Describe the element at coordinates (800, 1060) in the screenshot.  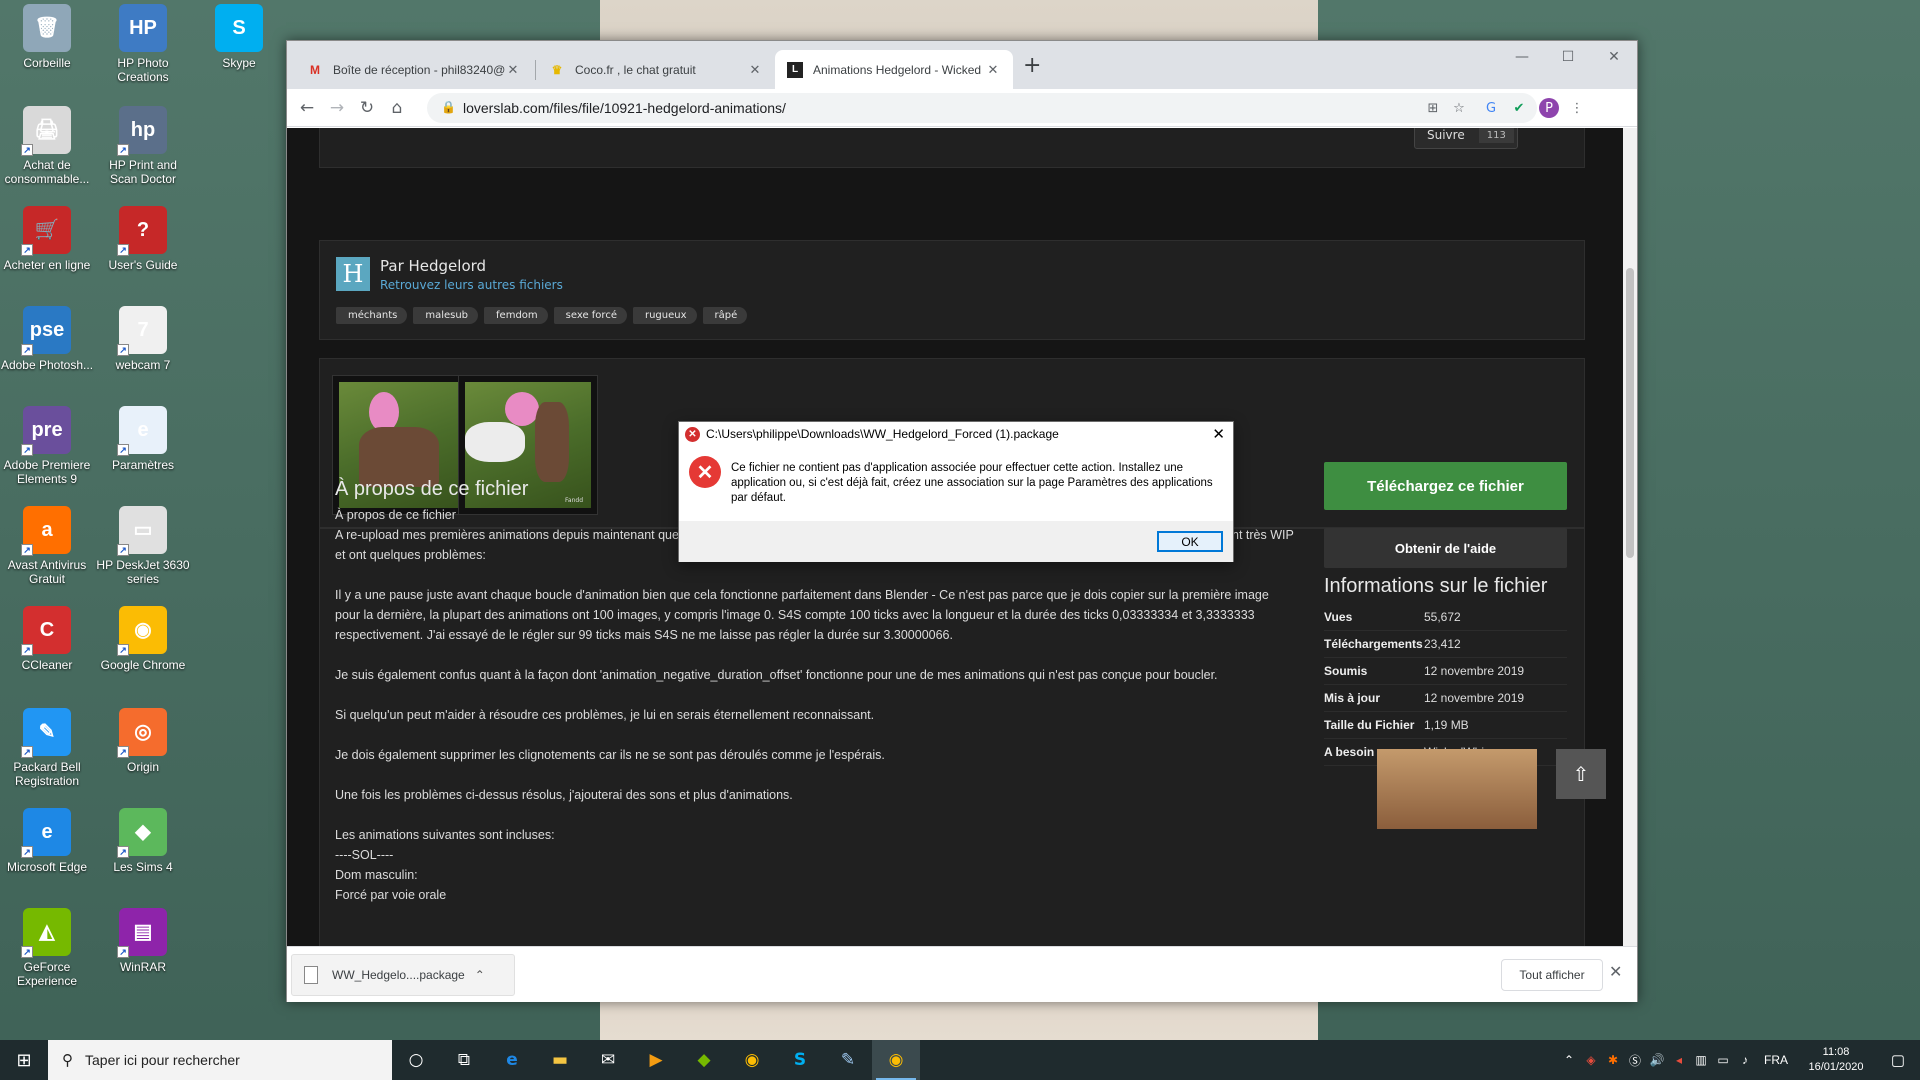
I see `skype-taskbar-icon: S` at that location.